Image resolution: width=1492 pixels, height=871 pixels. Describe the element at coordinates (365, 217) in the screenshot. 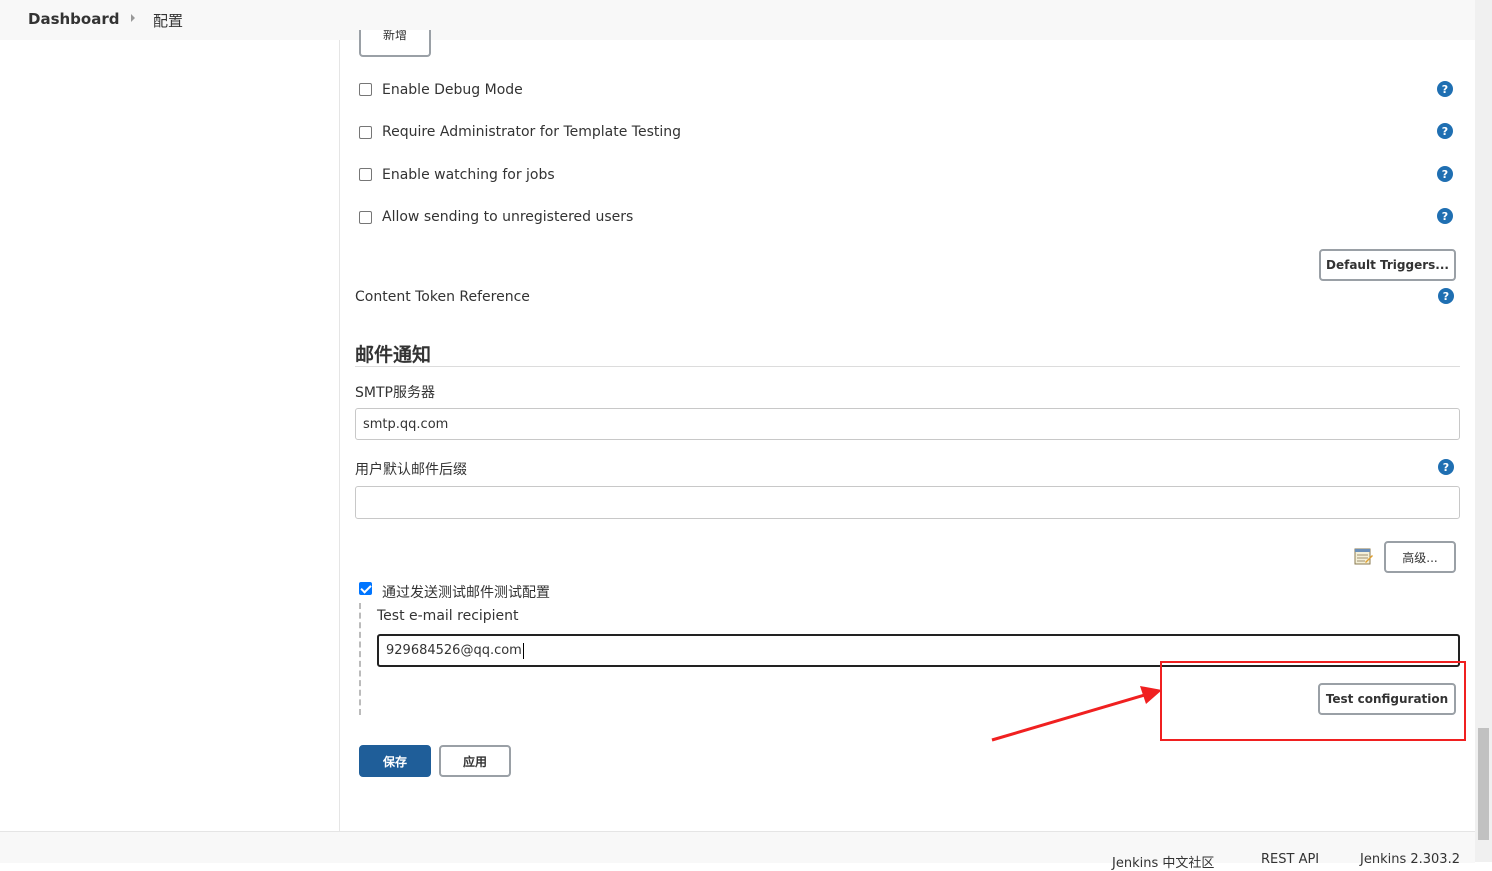

I see `allow-unregistered-checkbox` at that location.